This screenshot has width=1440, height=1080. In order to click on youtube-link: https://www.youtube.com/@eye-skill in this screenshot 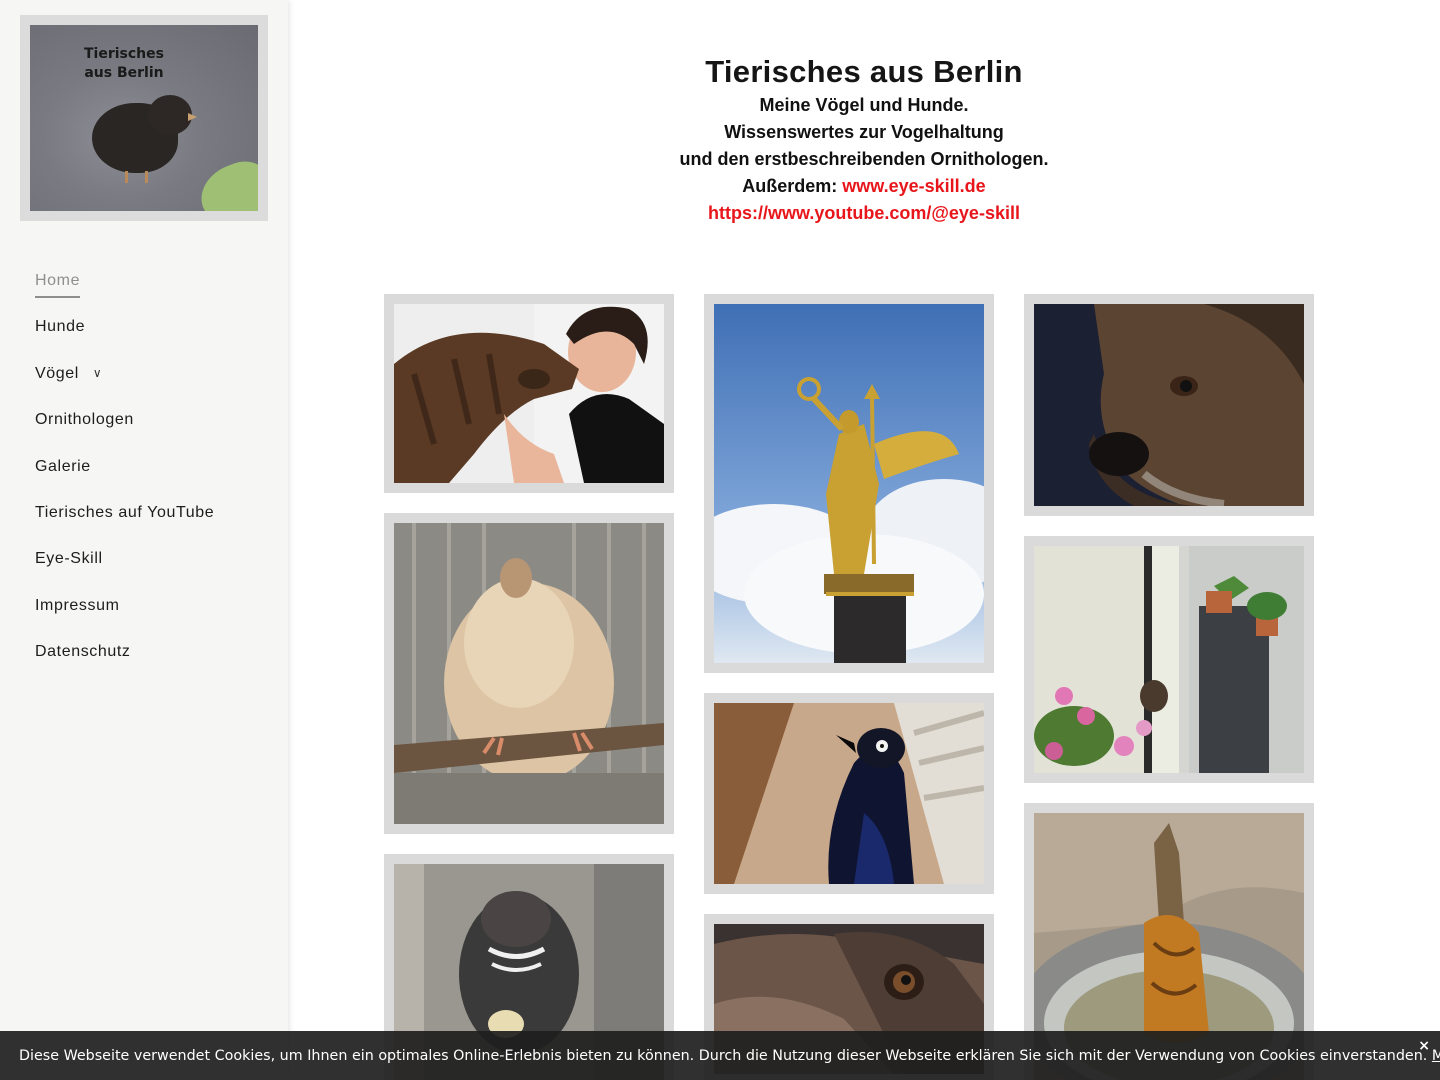, I will do `click(864, 213)`.